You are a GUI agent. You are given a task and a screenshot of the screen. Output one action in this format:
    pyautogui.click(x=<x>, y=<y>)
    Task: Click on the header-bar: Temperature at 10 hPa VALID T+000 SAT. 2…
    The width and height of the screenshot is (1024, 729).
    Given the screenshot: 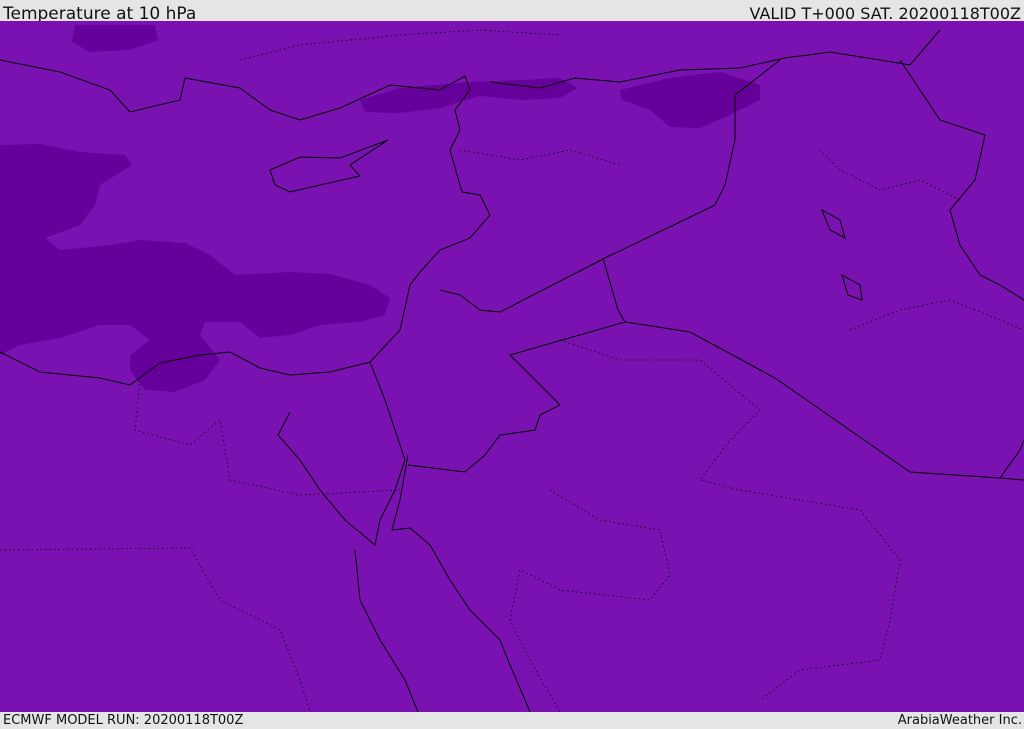 What is the action you would take?
    pyautogui.click(x=512, y=12)
    